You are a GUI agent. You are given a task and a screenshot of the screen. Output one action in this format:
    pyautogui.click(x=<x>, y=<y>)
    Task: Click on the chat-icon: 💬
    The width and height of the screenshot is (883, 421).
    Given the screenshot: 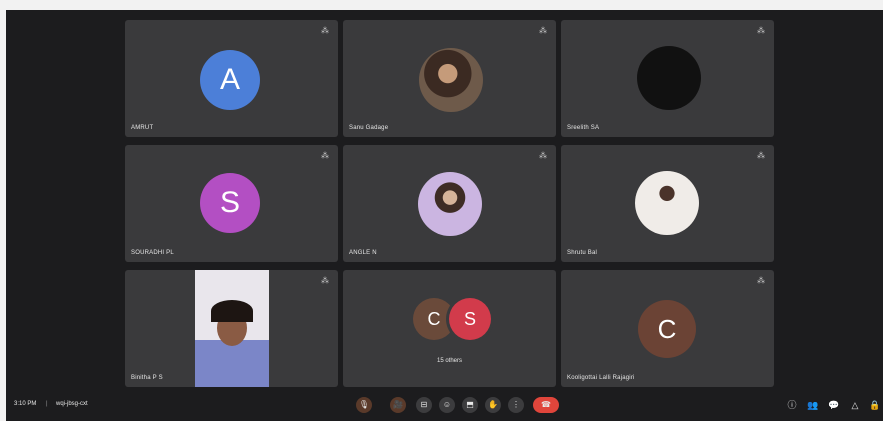 What is the action you would take?
    pyautogui.click(x=834, y=405)
    